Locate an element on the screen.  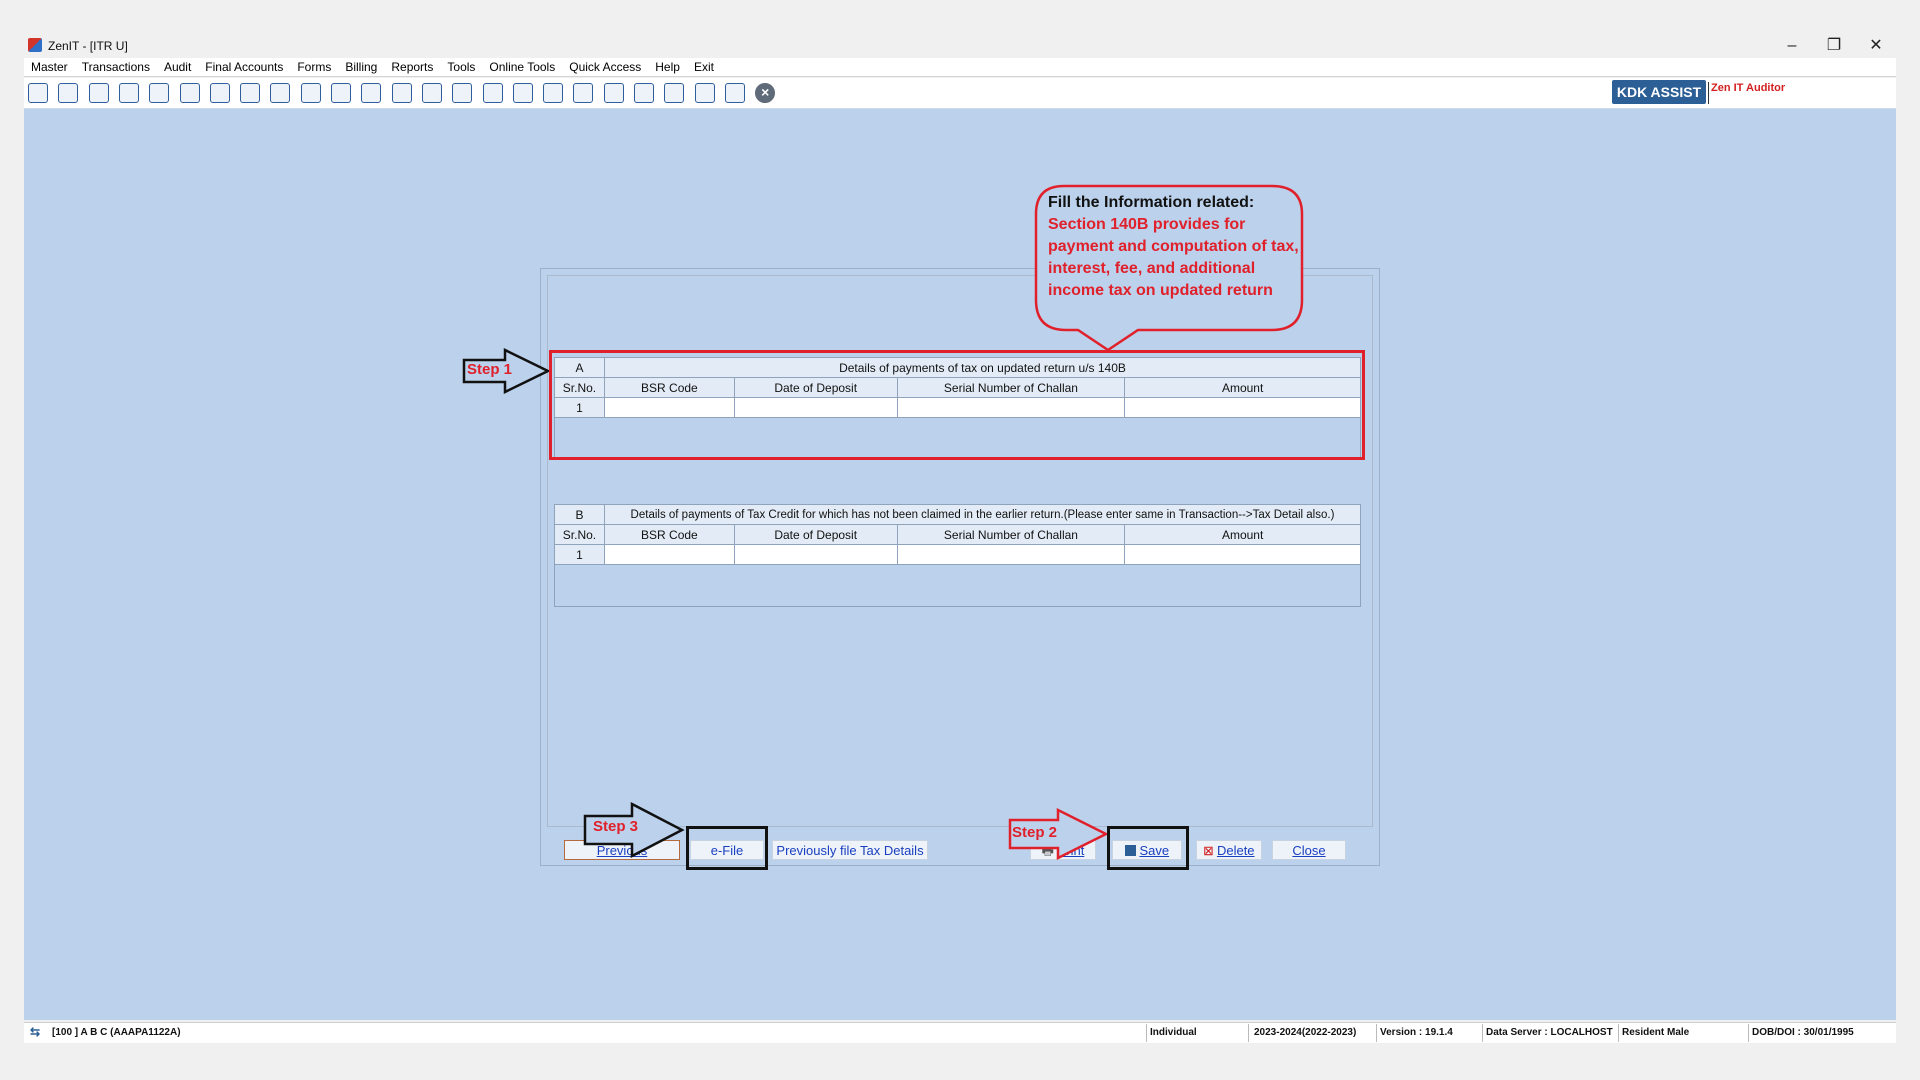
ledger-icon is located at coordinates (492, 93).